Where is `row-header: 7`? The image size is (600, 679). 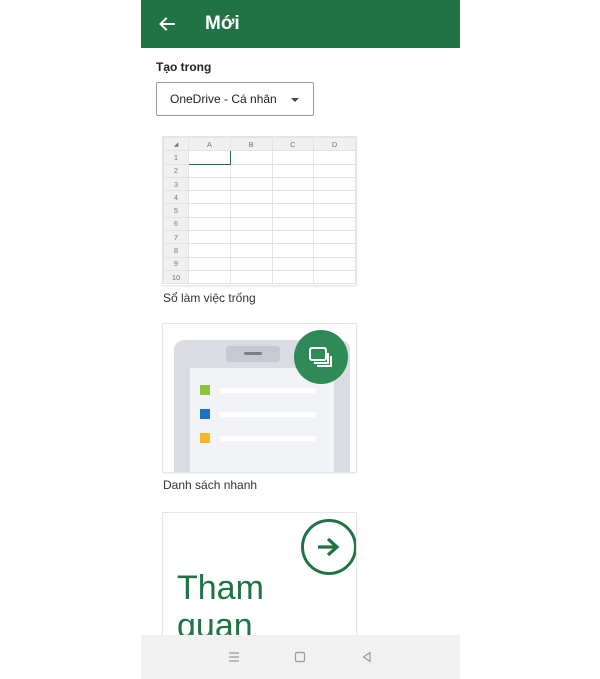 row-header: 7 is located at coordinates (176, 237).